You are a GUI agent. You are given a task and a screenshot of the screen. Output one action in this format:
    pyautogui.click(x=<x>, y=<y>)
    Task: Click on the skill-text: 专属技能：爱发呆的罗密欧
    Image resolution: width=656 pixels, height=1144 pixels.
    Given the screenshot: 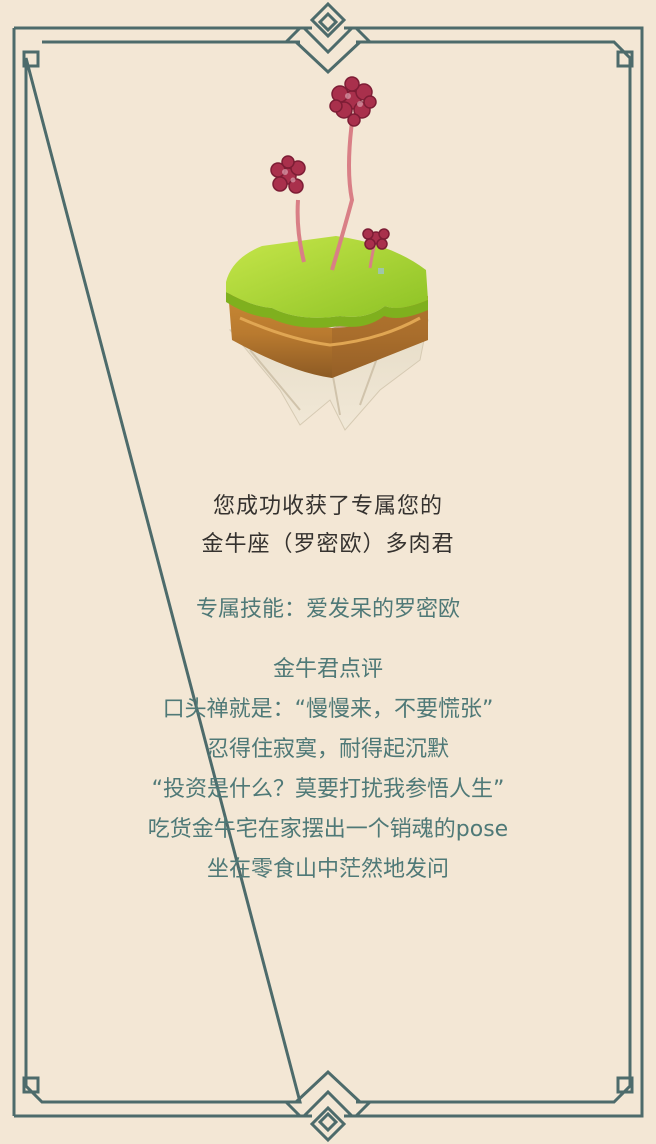 What is the action you would take?
    pyautogui.click(x=327, y=609)
    